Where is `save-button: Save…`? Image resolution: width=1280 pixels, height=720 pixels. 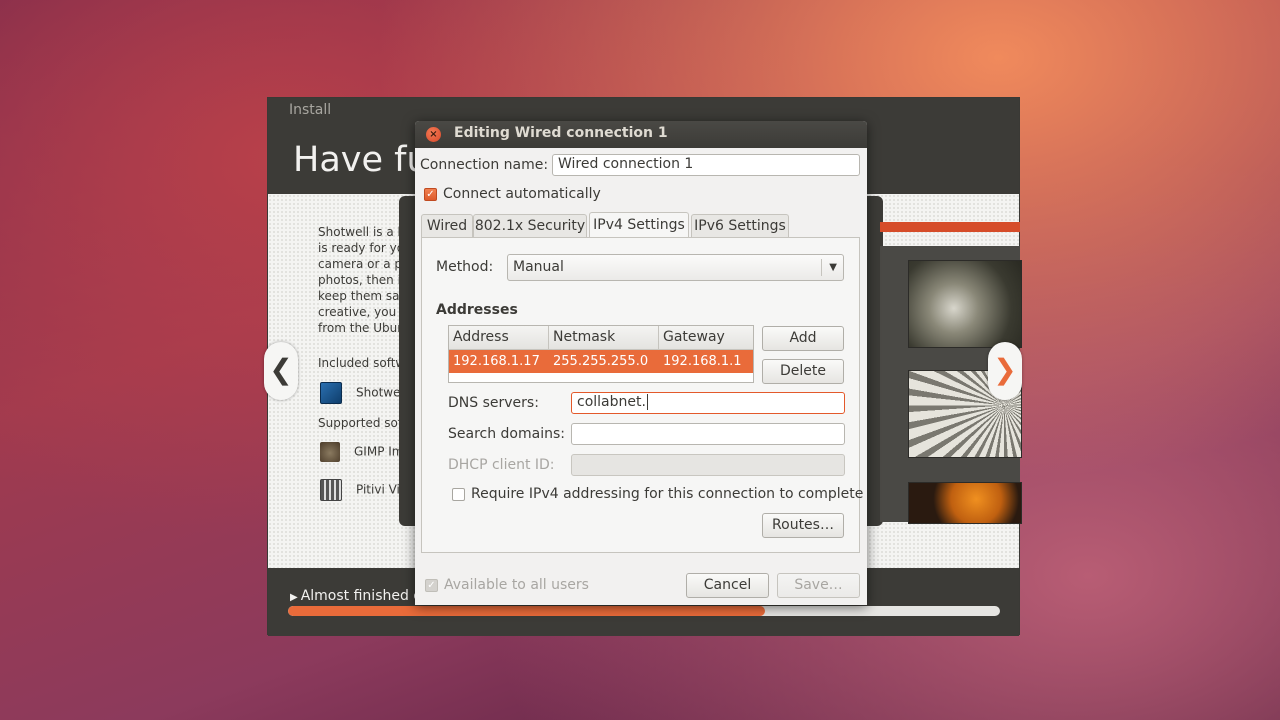 save-button: Save… is located at coordinates (818, 585).